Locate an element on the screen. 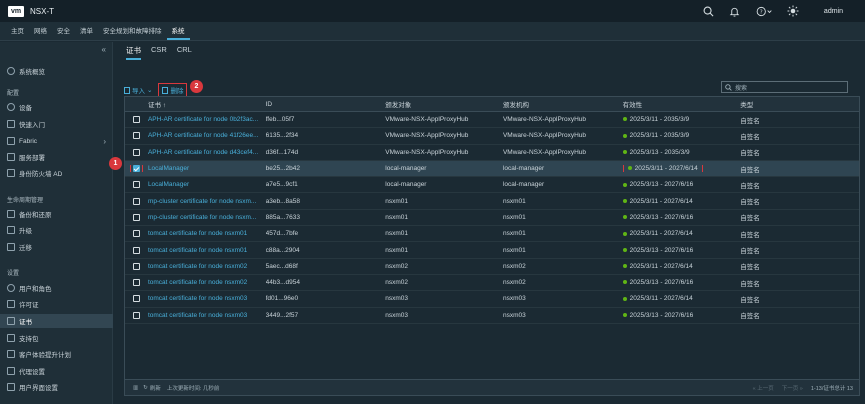 The width and height of the screenshot is (865, 404). sidebar-item-appliances: 设备 is located at coordinates (56, 107).